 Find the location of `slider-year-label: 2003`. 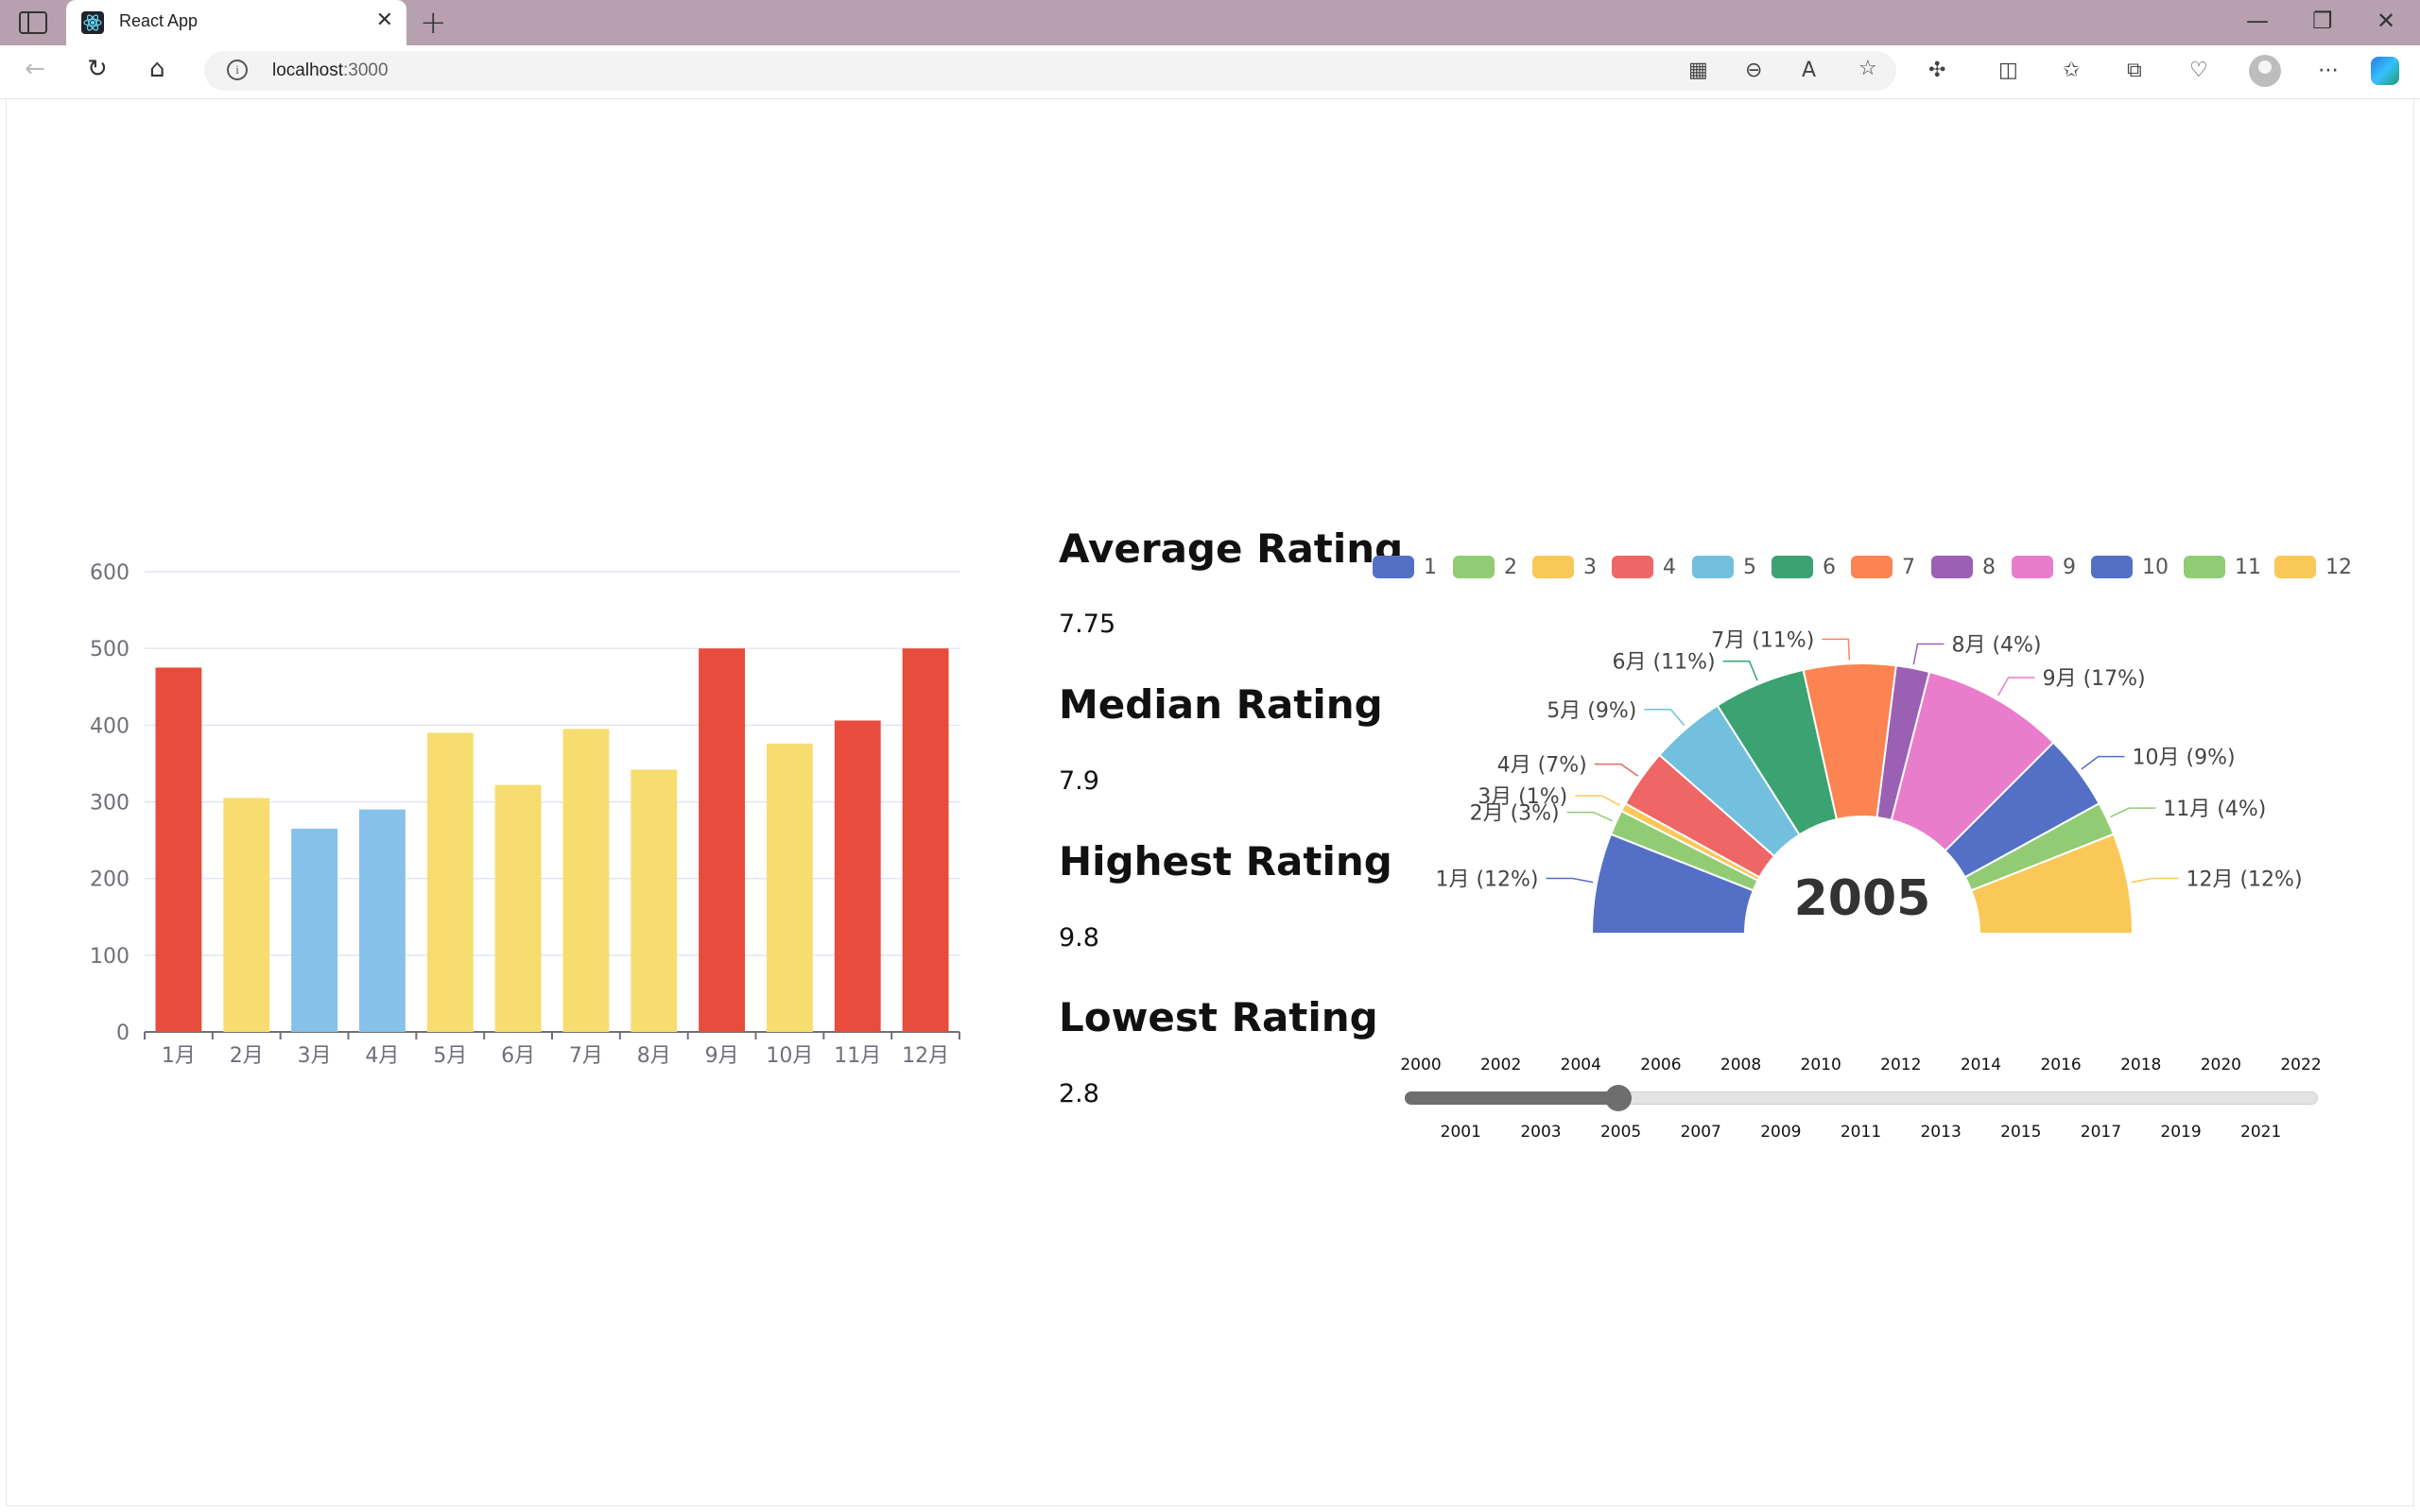

slider-year-label: 2003 is located at coordinates (1541, 1132).